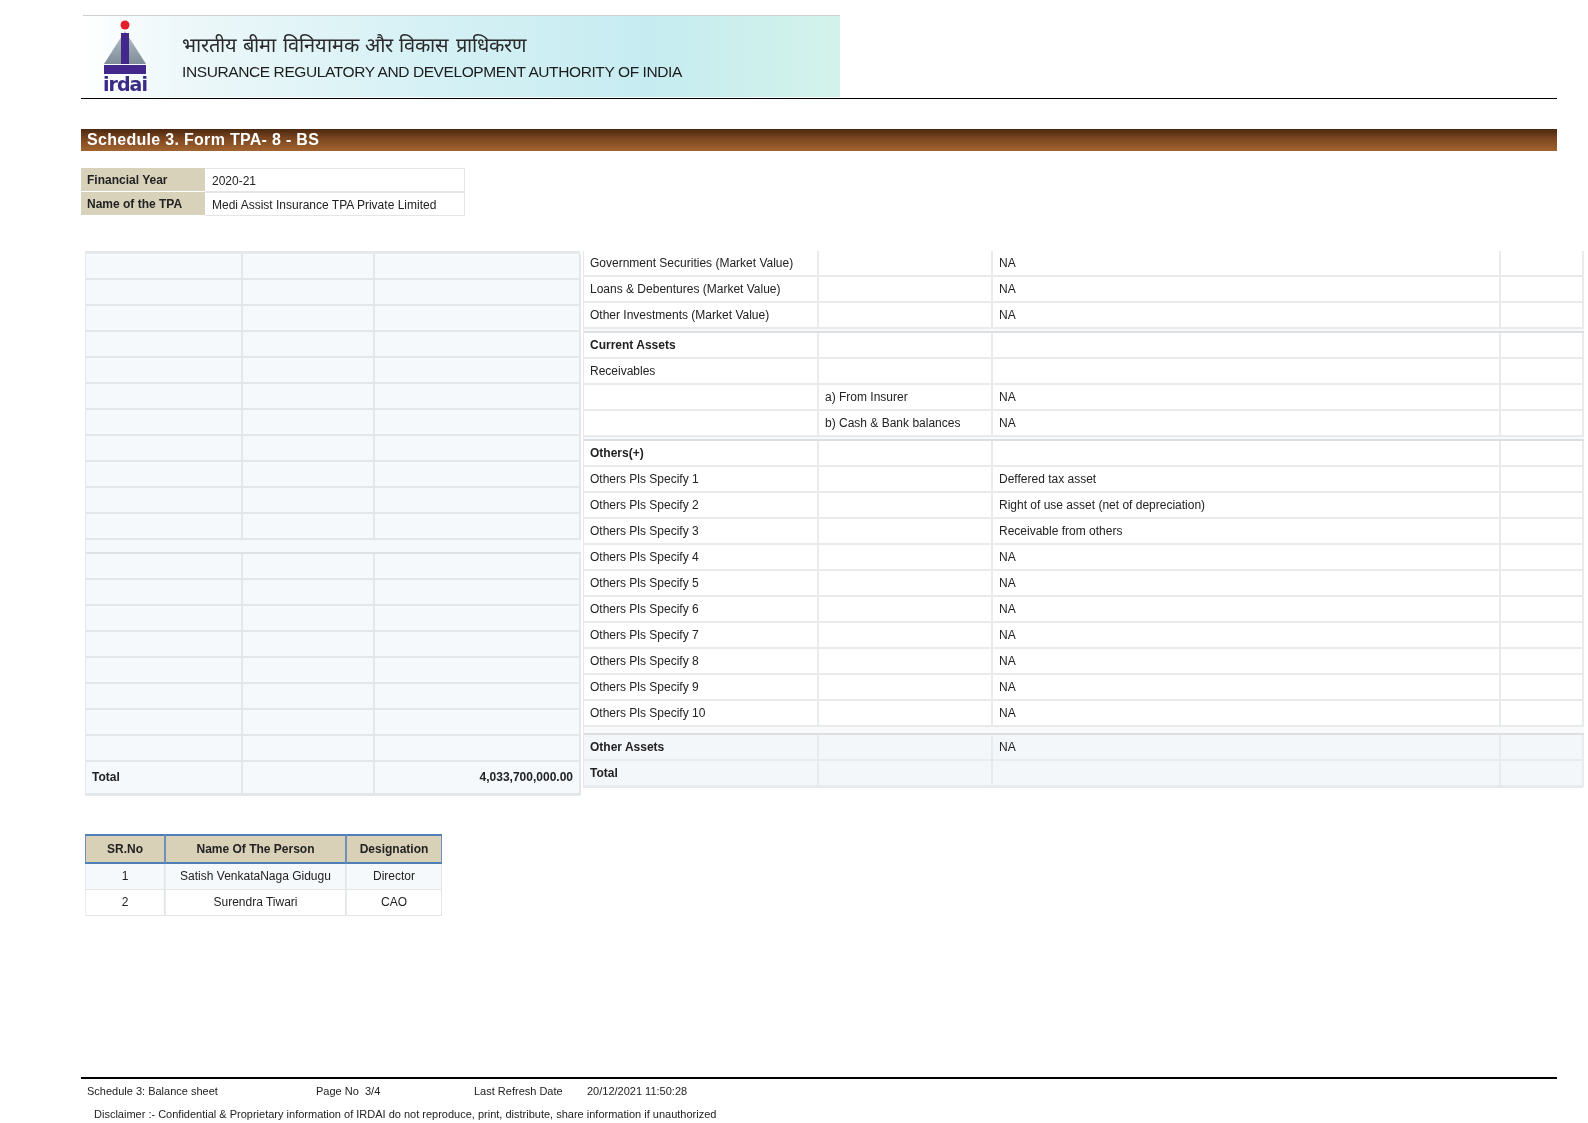 The width and height of the screenshot is (1588, 1123). Describe the element at coordinates (143, 180) in the screenshot. I see `info-label: Financial Year` at that location.